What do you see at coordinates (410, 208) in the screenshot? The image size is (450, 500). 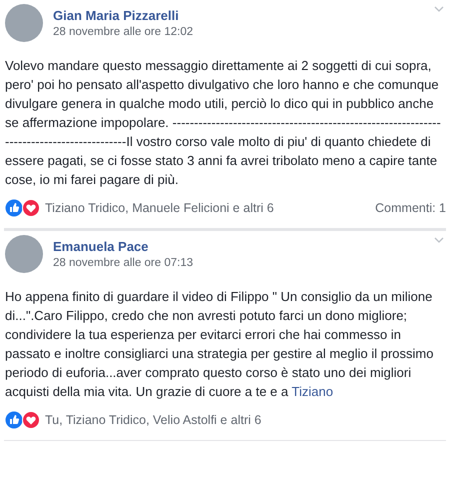 I see `comments-count: Commenti: 1` at bounding box center [410, 208].